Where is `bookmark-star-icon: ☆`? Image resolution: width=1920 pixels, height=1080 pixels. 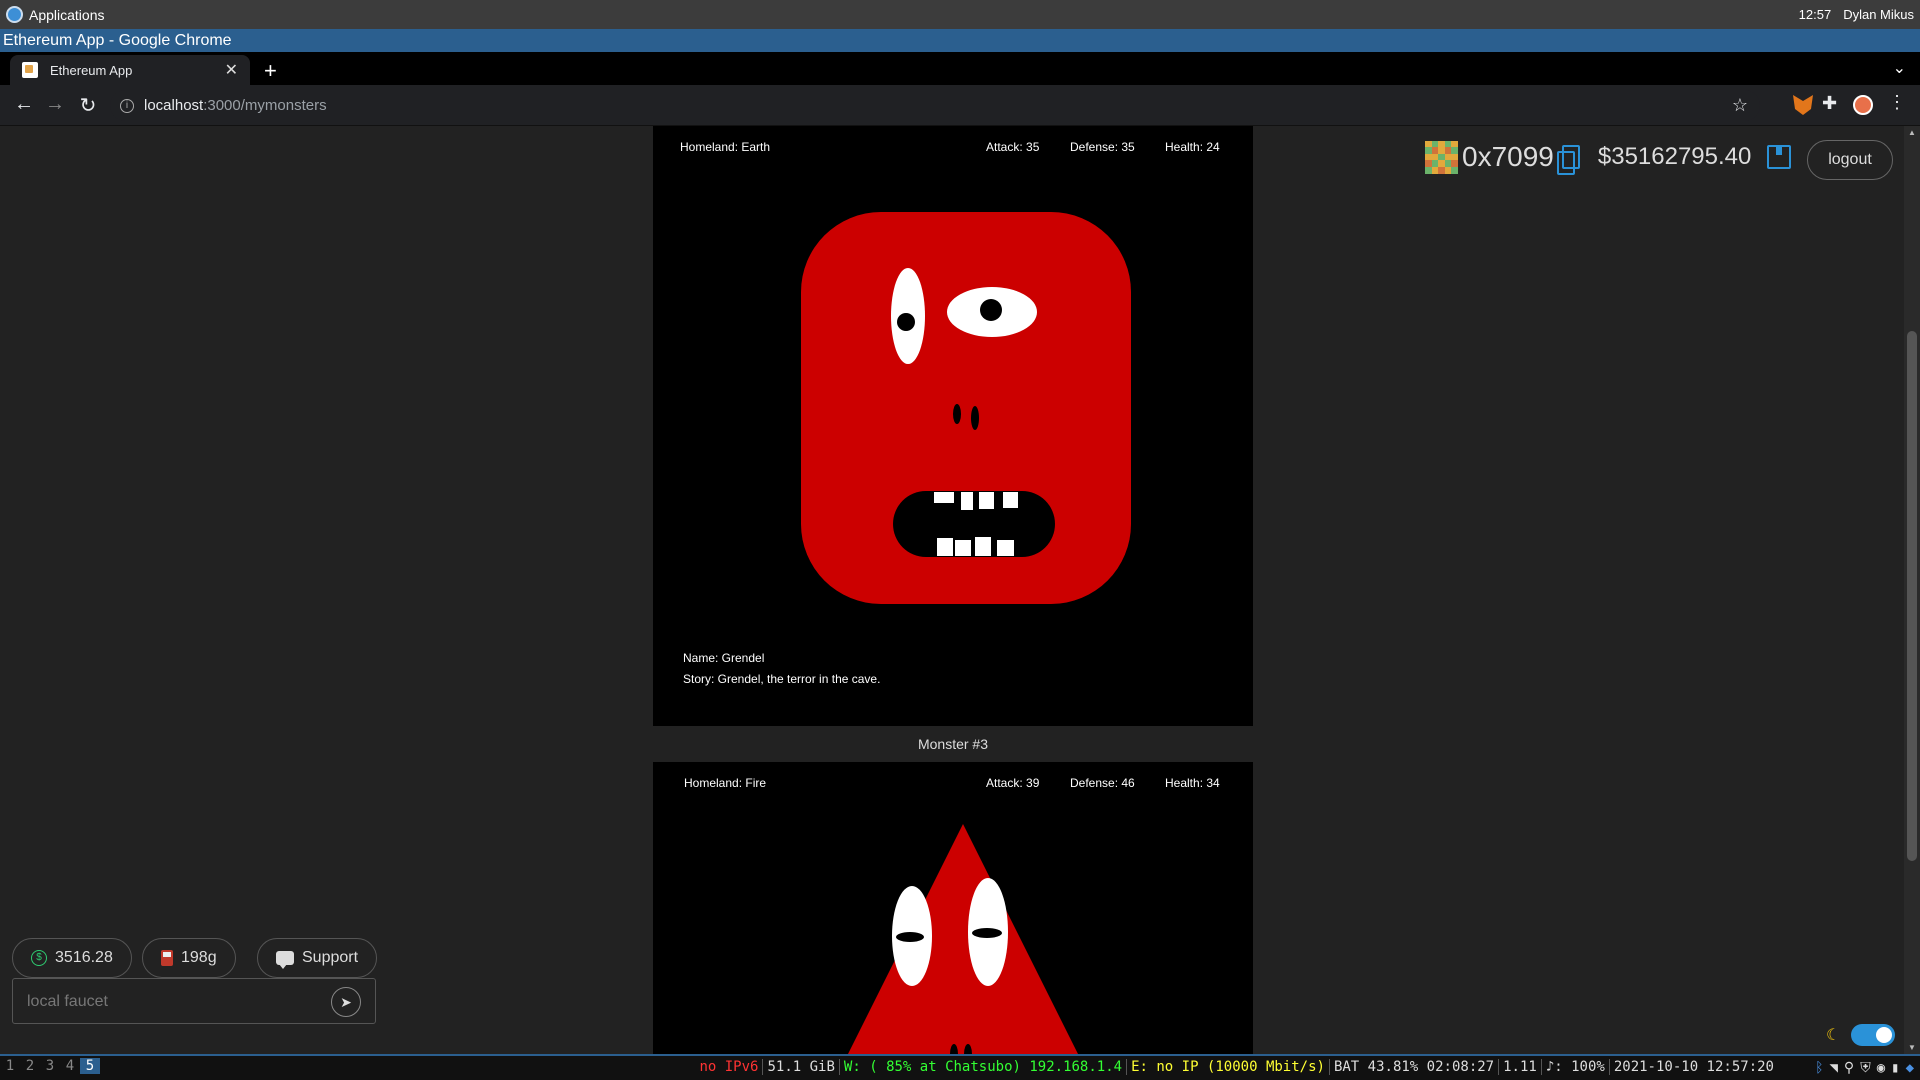 bookmark-star-icon: ☆ is located at coordinates (1740, 105).